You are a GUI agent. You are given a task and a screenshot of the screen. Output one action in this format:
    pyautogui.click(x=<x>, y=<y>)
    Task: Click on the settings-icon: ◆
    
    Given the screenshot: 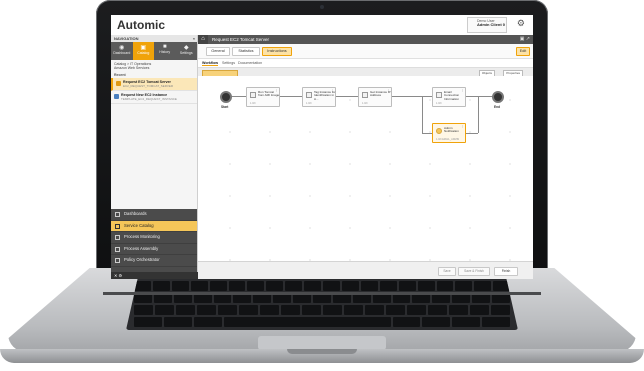 What is the action you would take?
    pyautogui.click(x=186, y=48)
    